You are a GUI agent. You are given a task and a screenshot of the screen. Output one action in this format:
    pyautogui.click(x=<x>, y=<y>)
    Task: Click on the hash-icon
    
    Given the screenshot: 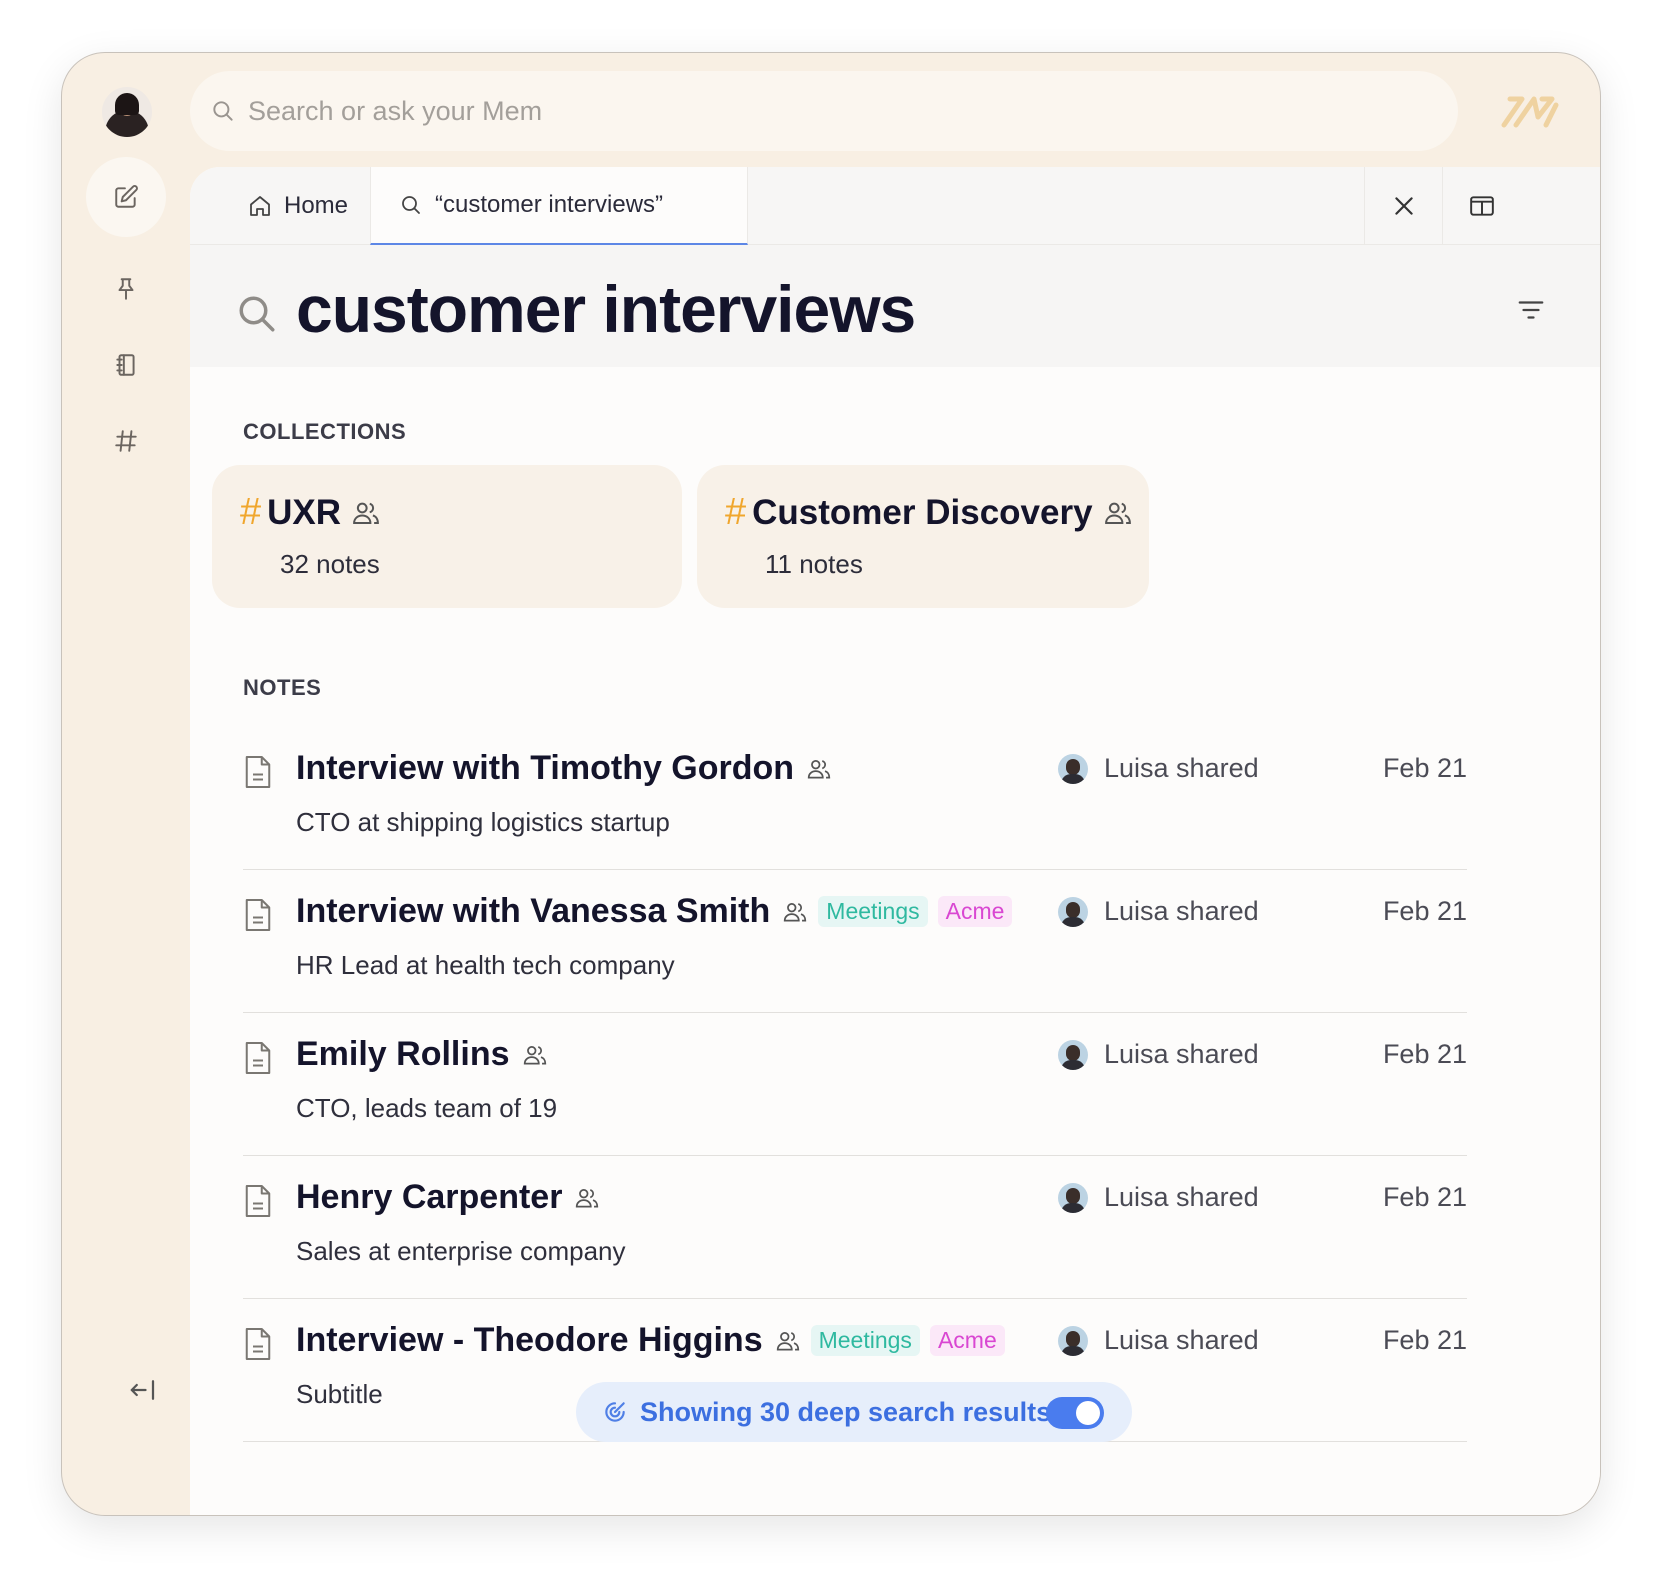 What is the action you would take?
    pyautogui.click(x=126, y=441)
    